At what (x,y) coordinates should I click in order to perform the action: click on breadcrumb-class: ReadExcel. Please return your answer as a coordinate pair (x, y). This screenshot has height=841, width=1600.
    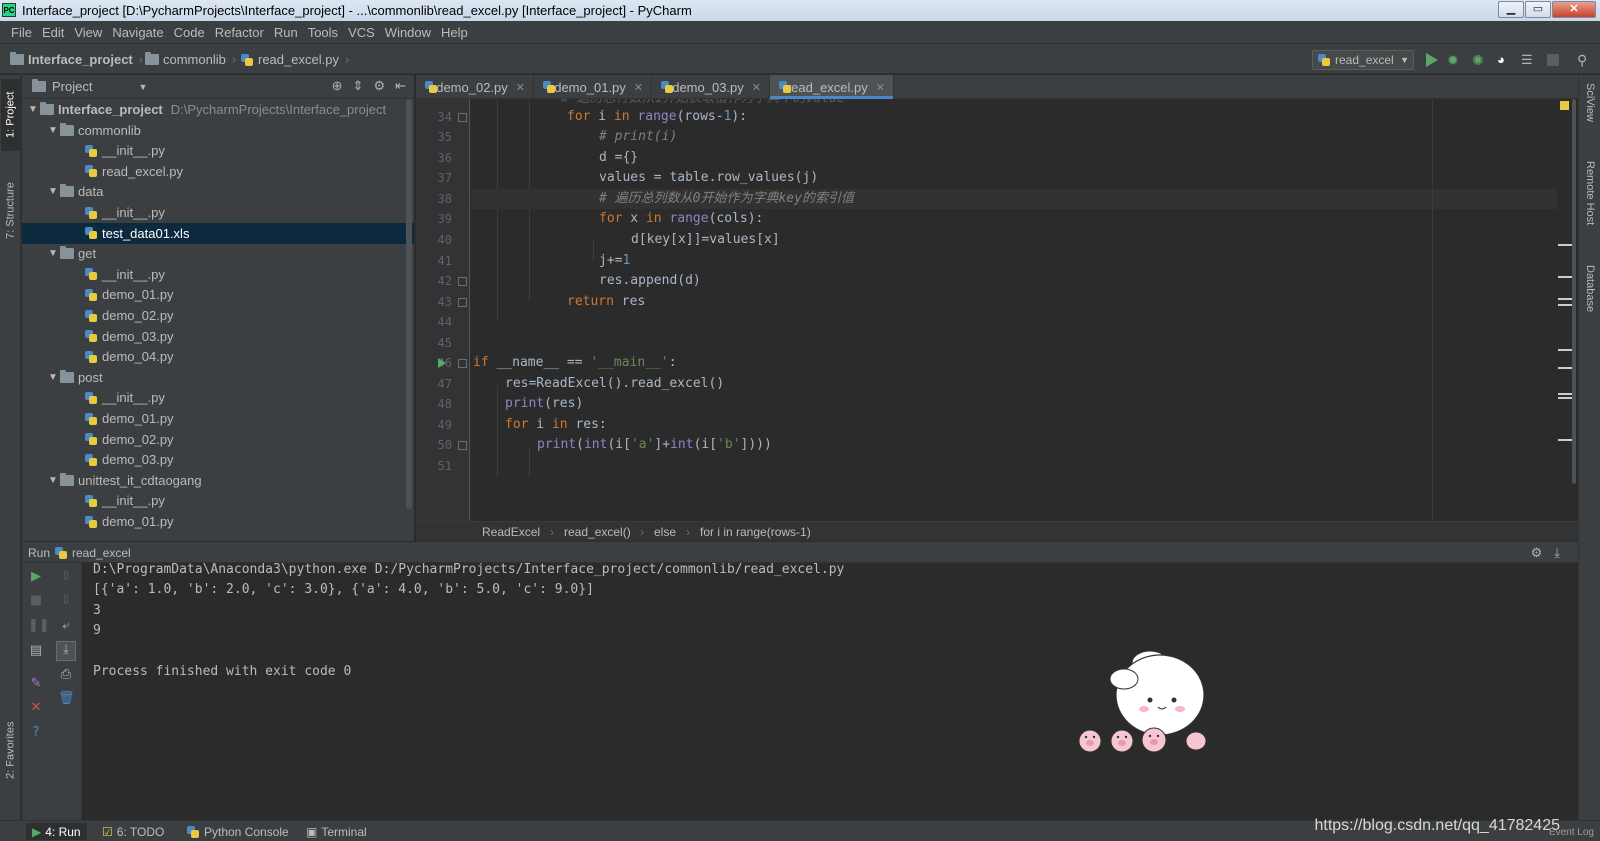
    Looking at the image, I should click on (511, 532).